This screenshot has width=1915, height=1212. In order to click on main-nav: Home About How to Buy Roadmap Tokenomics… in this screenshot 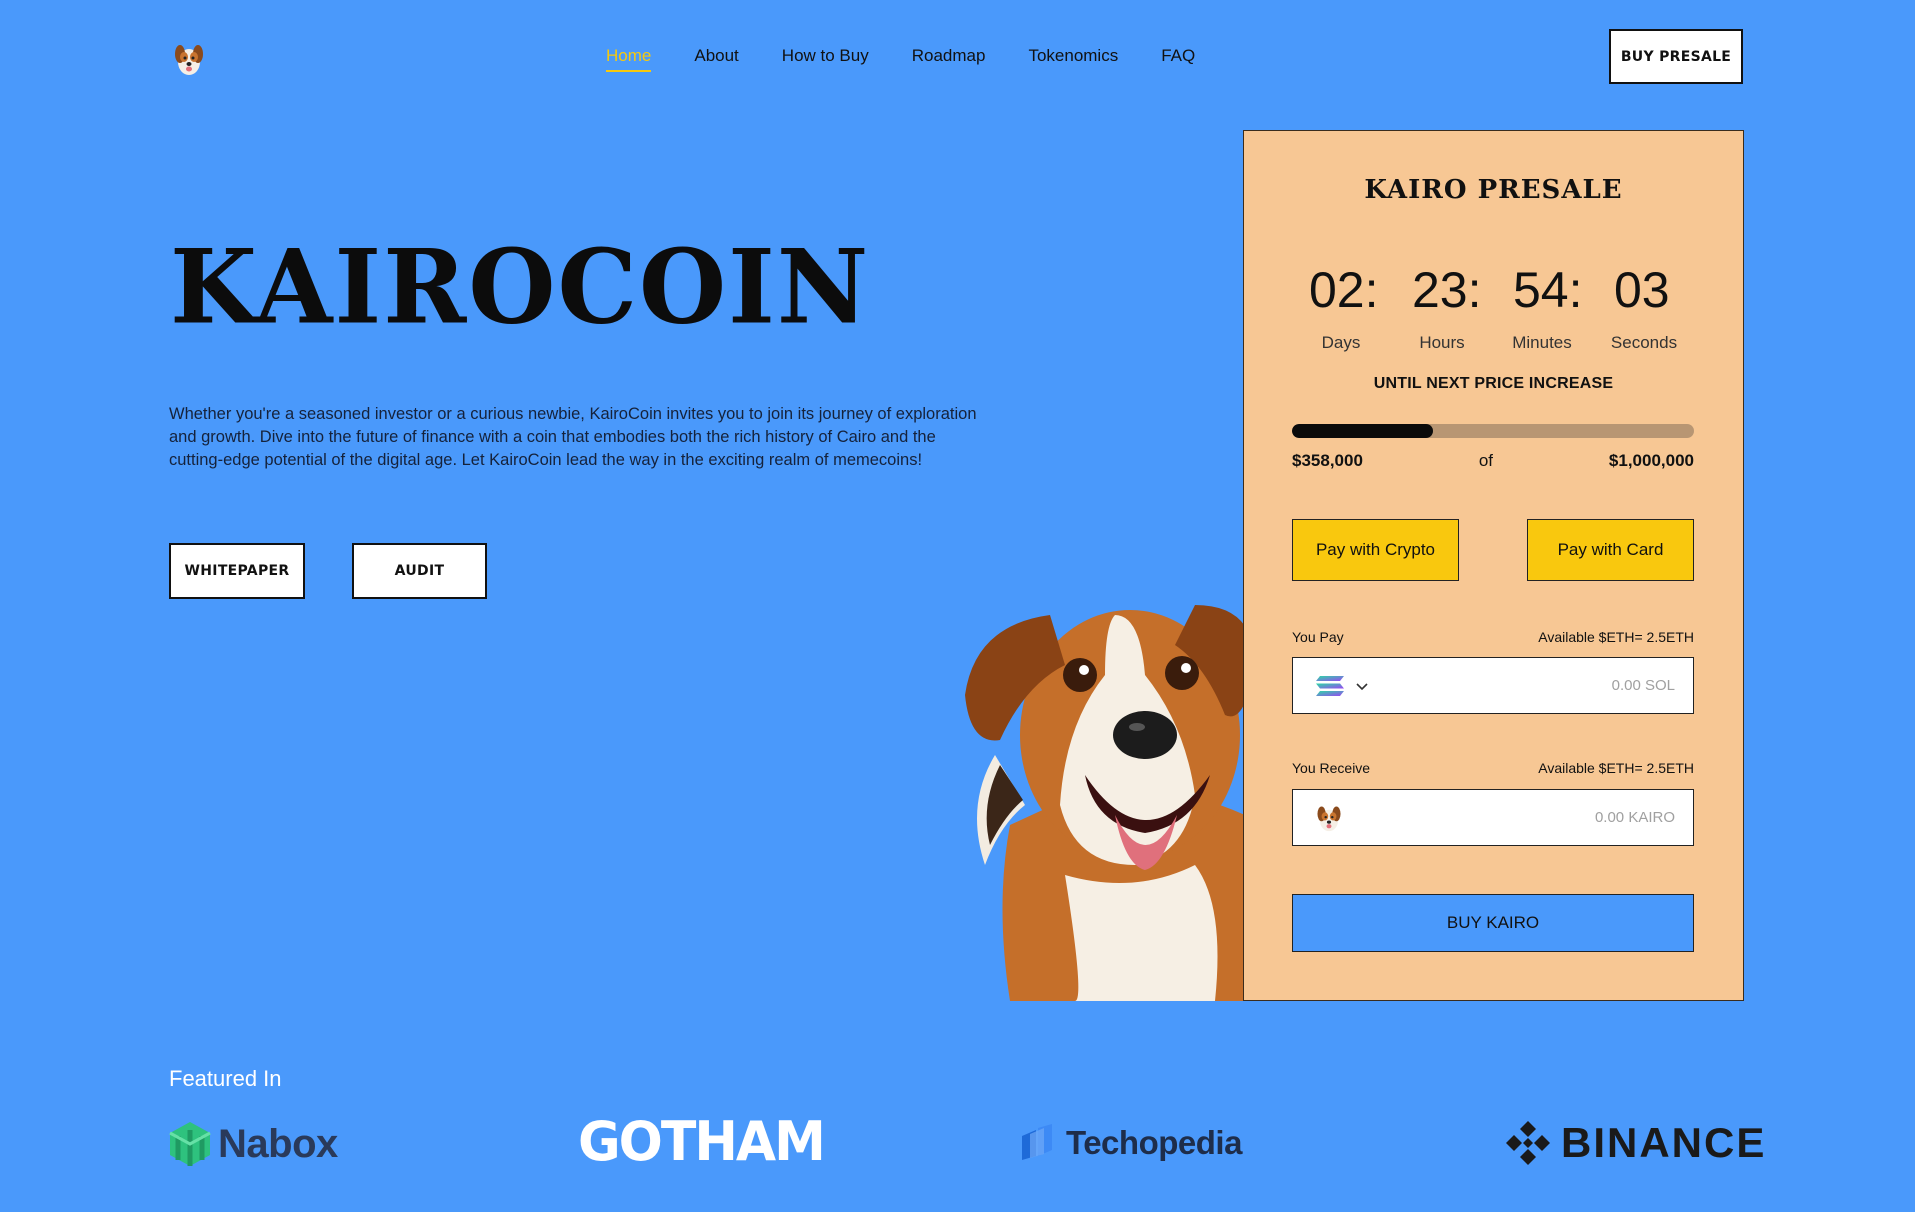, I will do `click(900, 59)`.